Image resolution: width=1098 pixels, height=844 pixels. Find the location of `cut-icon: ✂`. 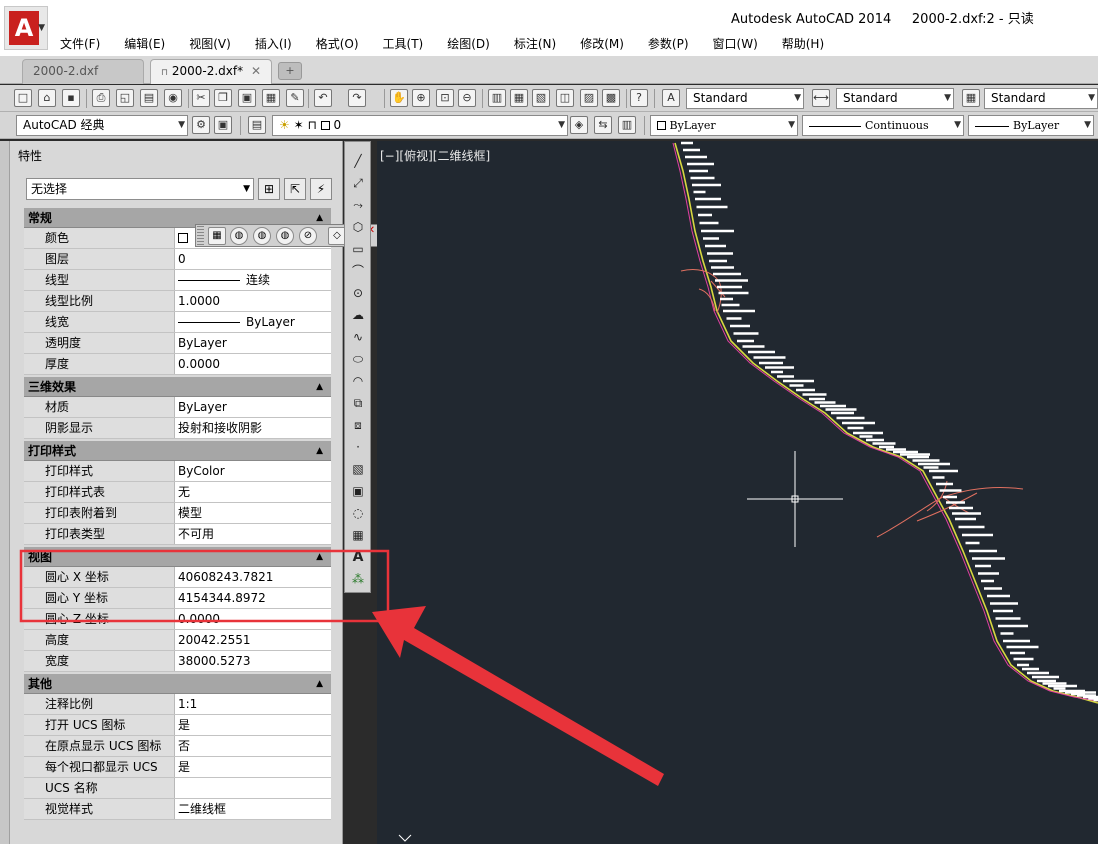

cut-icon: ✂ is located at coordinates (201, 98).